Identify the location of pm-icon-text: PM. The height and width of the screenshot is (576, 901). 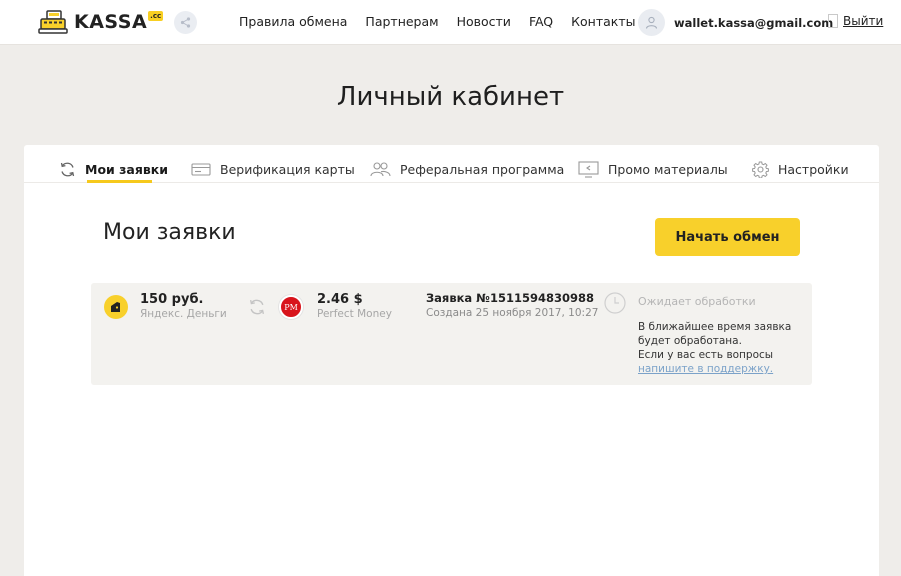
(291, 307).